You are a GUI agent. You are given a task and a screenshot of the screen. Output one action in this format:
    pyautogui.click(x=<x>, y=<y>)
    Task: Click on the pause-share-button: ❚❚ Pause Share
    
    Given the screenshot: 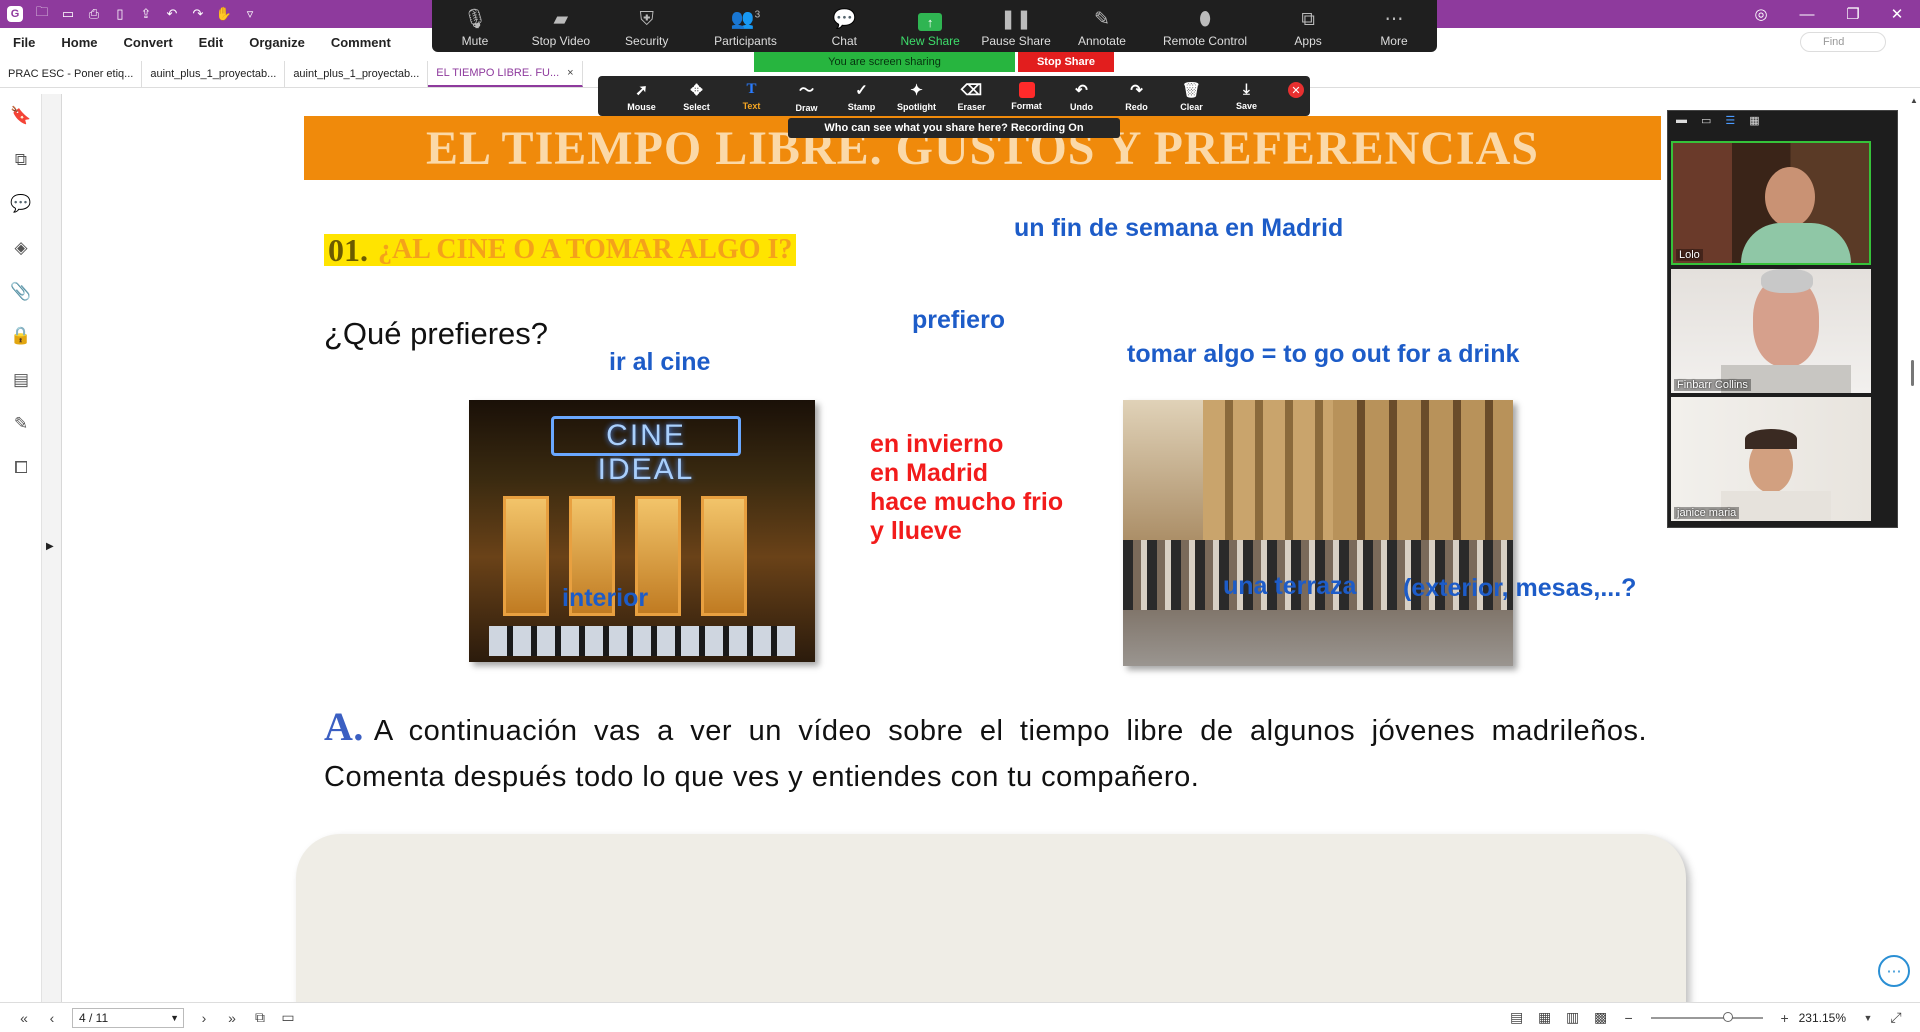 What is the action you would take?
    pyautogui.click(x=1016, y=26)
    